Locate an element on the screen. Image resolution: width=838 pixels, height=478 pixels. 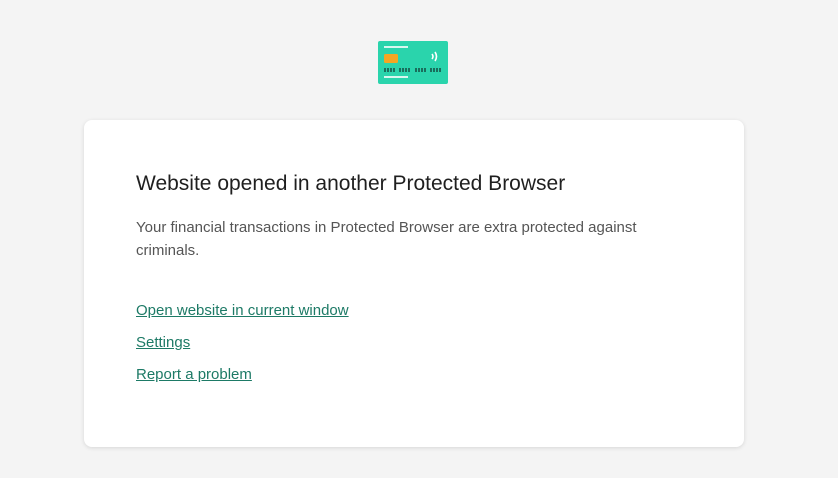
payment-card-icon is located at coordinates (413, 62).